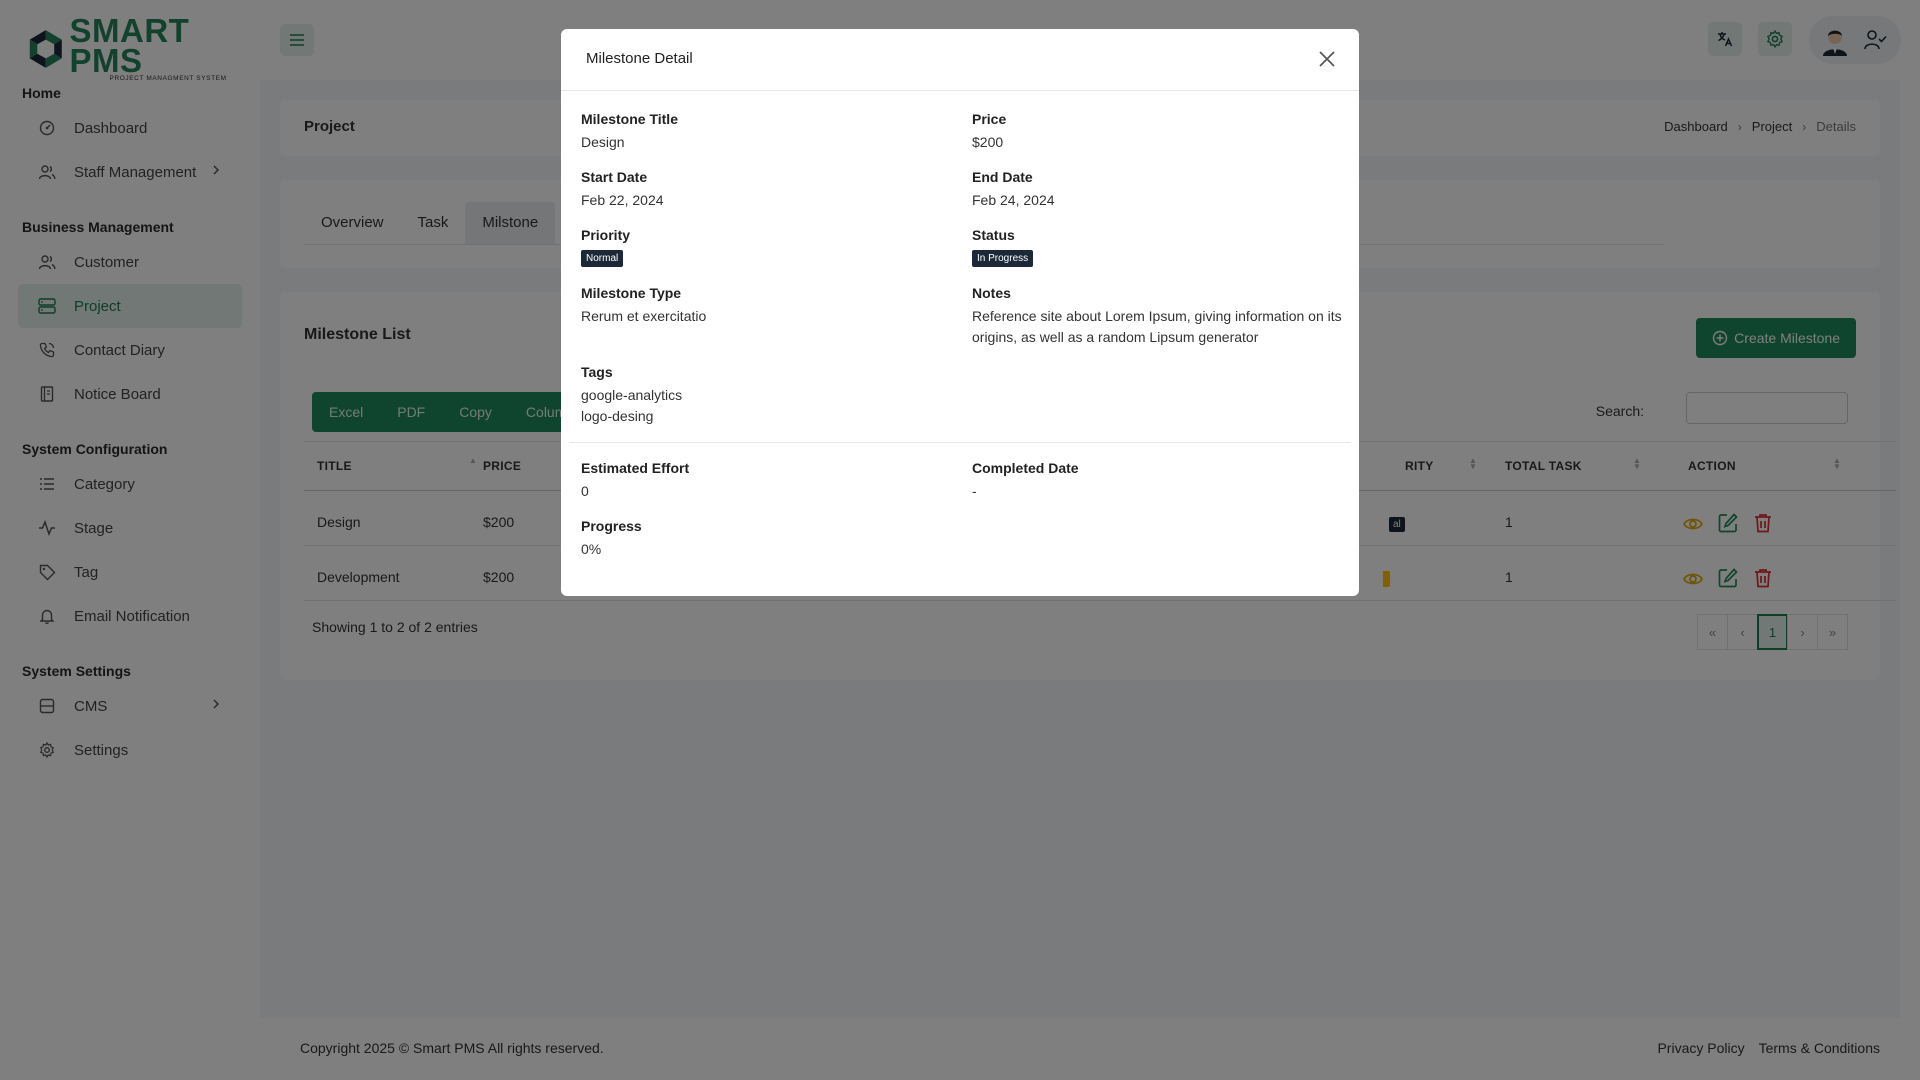  Describe the element at coordinates (622, 200) in the screenshot. I see `field-value: Feb 22, 2024` at that location.